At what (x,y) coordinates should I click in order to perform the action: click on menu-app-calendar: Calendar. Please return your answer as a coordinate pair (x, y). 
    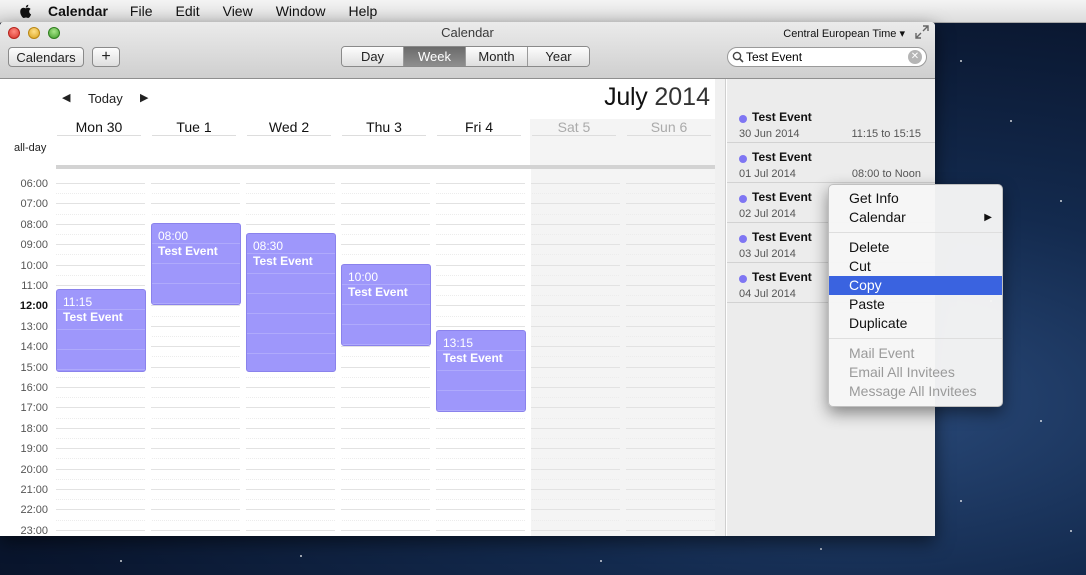
    Looking at the image, I should click on (78, 11).